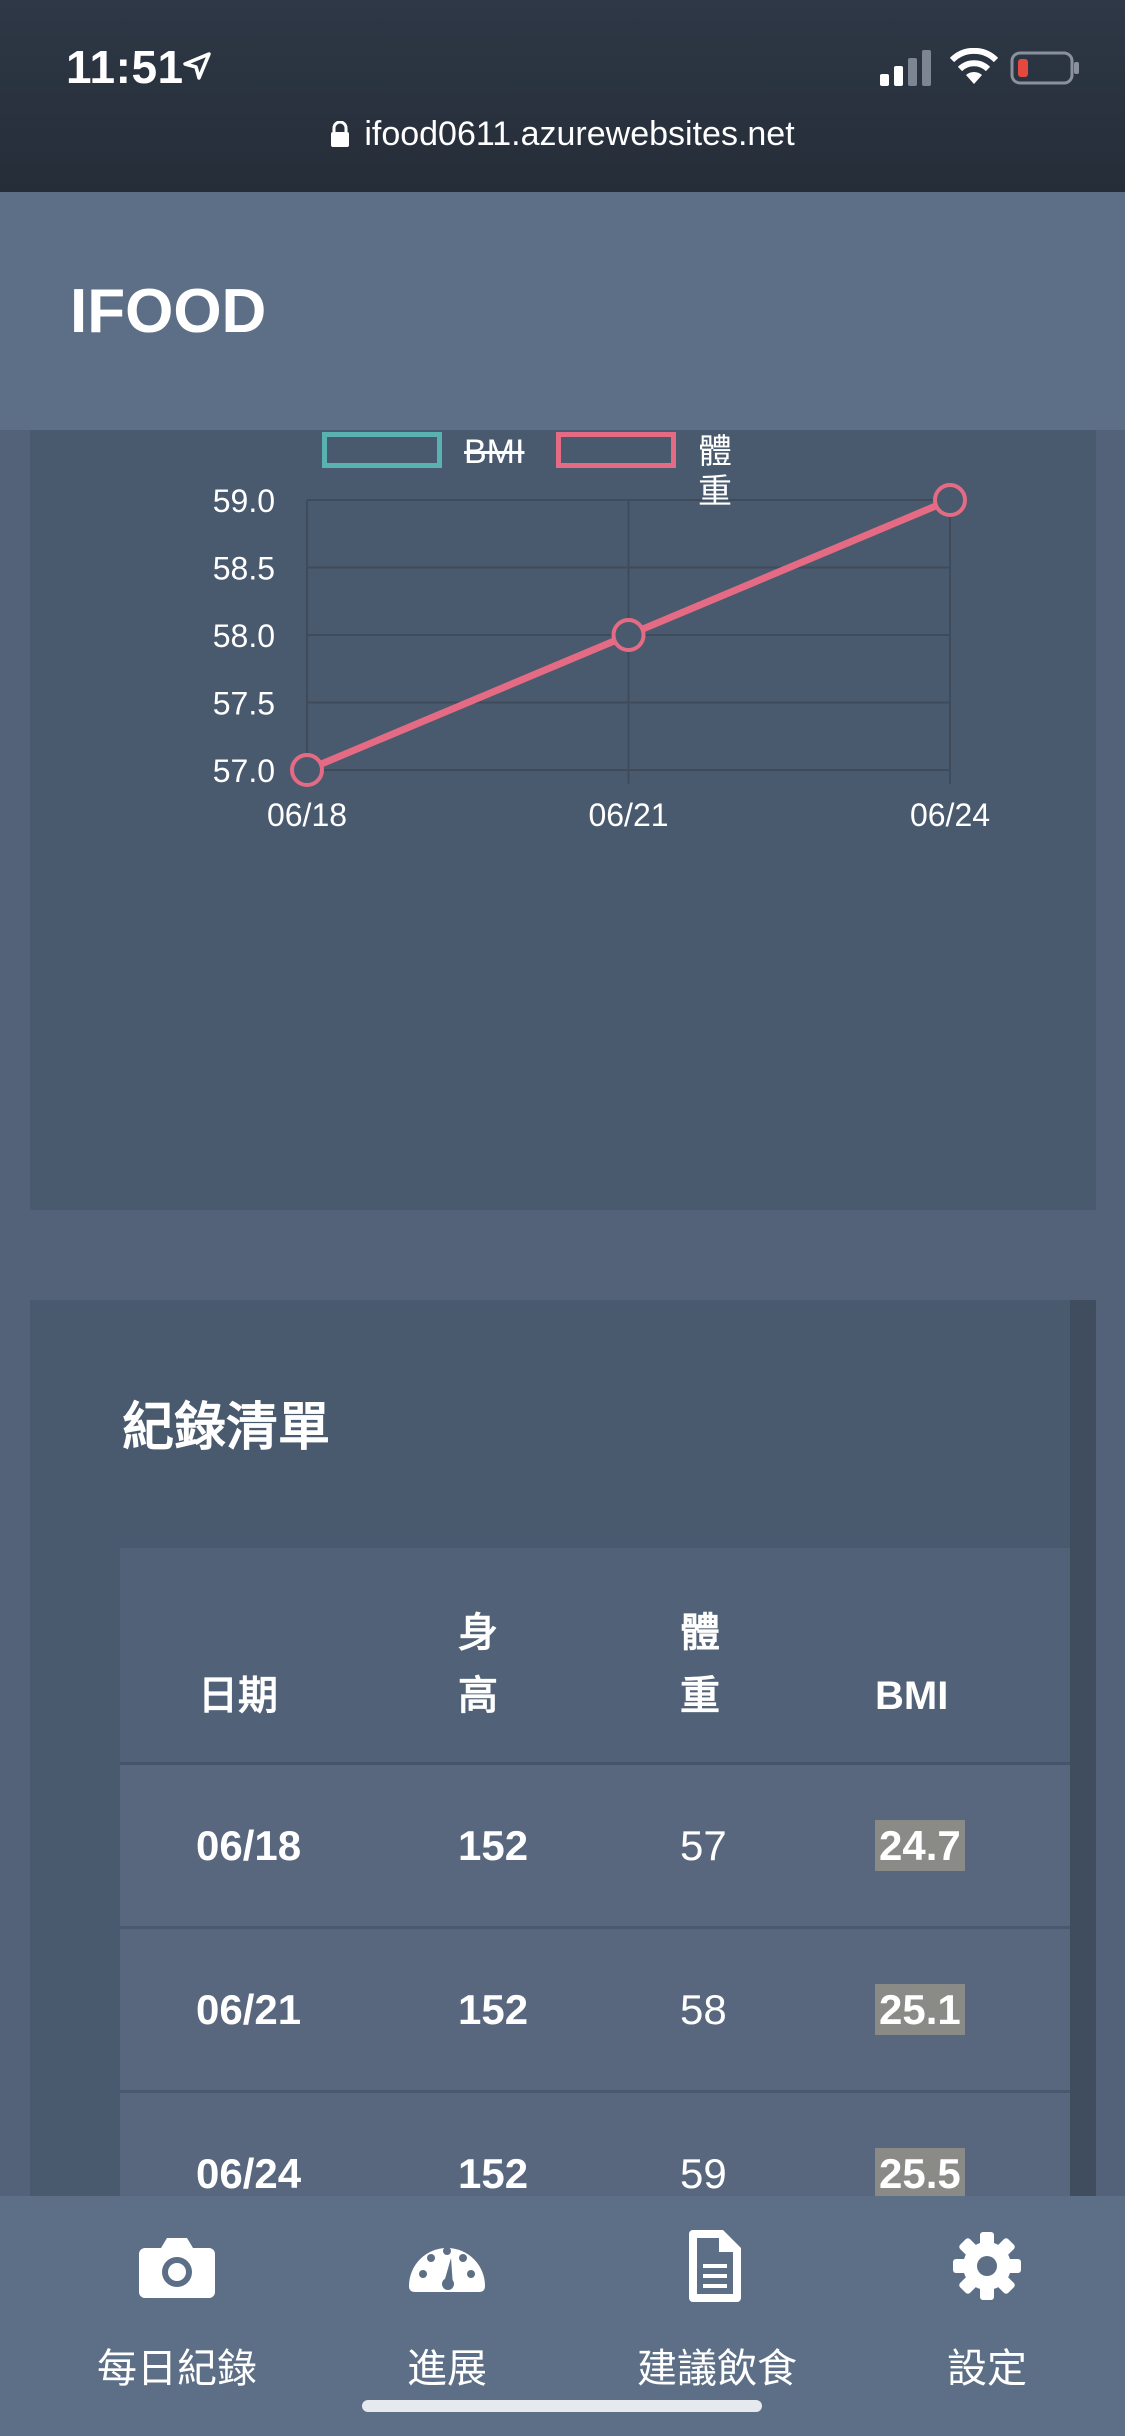 This screenshot has width=1125, height=2436. I want to click on y-tick-label: 58.0, so click(244, 636).